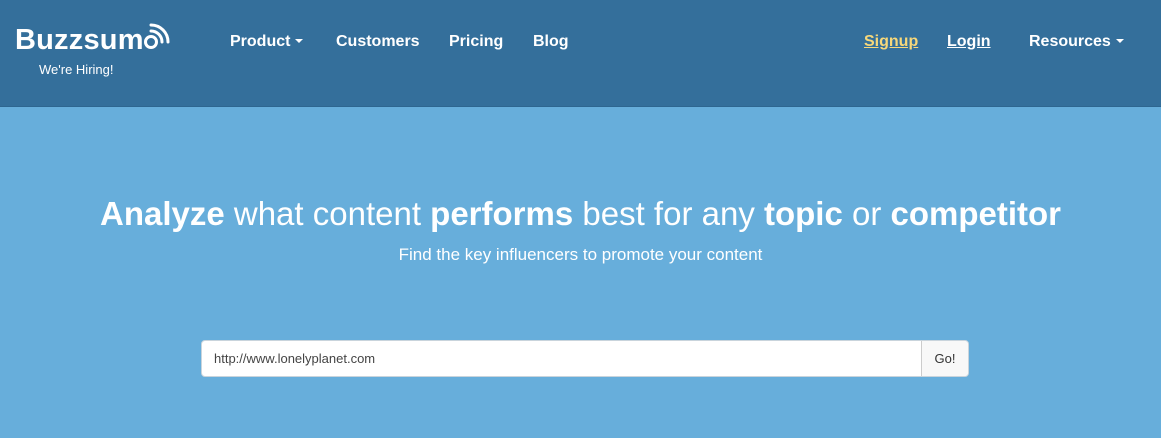 Image resolution: width=1161 pixels, height=438 pixels. I want to click on nav-resources-label: Resources, so click(1070, 41).